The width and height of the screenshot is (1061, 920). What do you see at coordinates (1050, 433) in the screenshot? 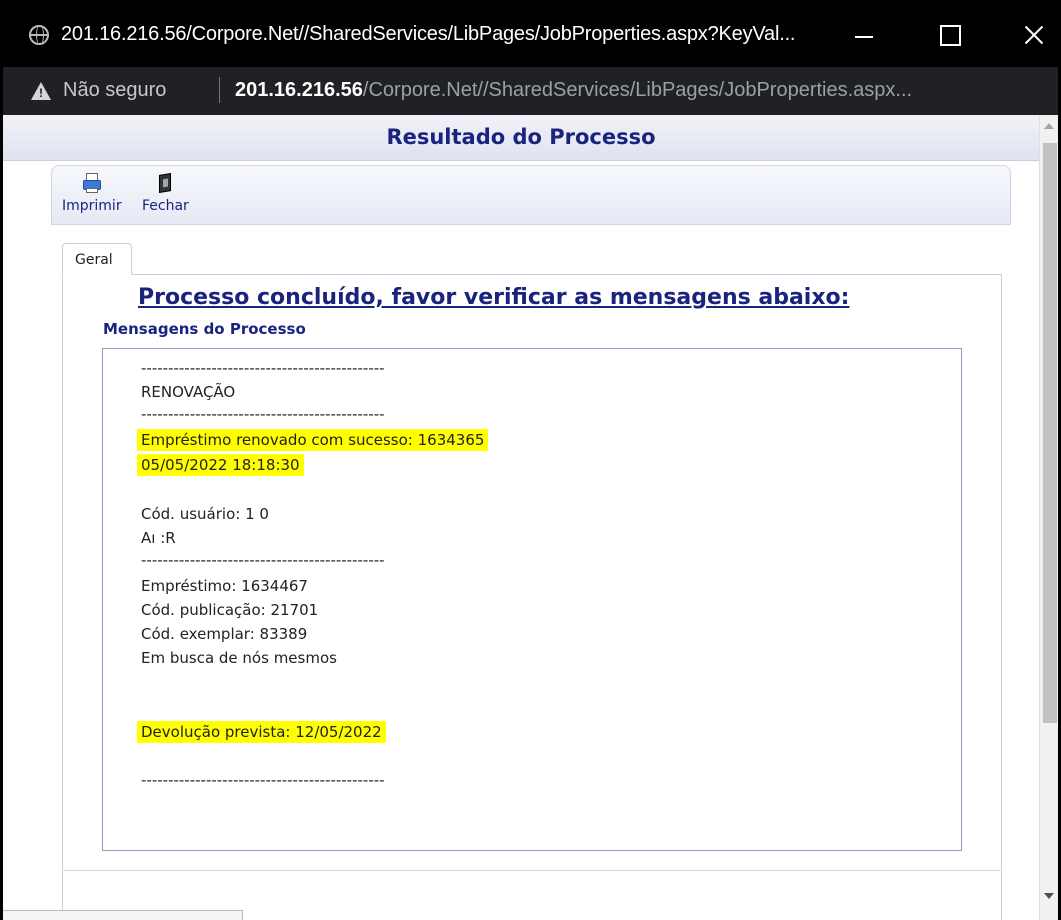
I see `scrollbar-thumb` at bounding box center [1050, 433].